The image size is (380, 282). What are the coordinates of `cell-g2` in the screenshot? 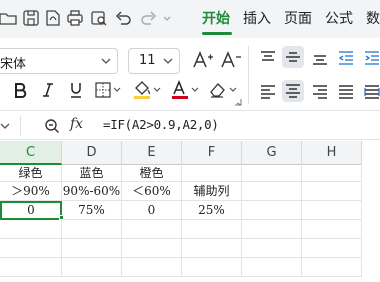 It's located at (272, 191).